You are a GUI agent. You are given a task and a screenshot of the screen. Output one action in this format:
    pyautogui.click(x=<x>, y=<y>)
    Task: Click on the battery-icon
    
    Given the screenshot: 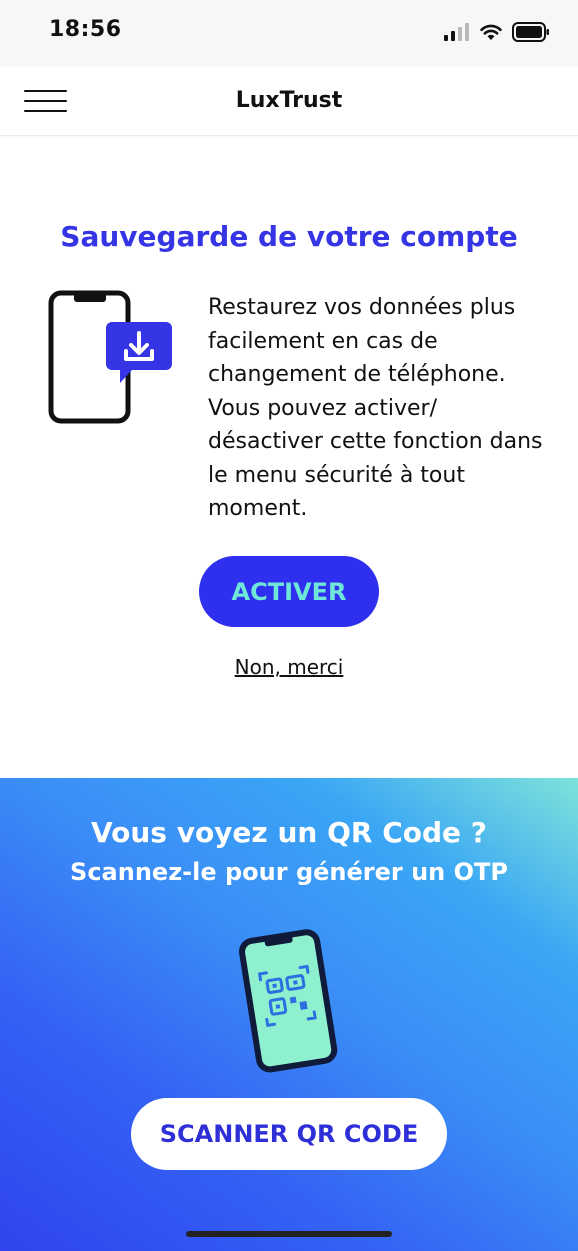 What is the action you would take?
    pyautogui.click(x=530, y=32)
    